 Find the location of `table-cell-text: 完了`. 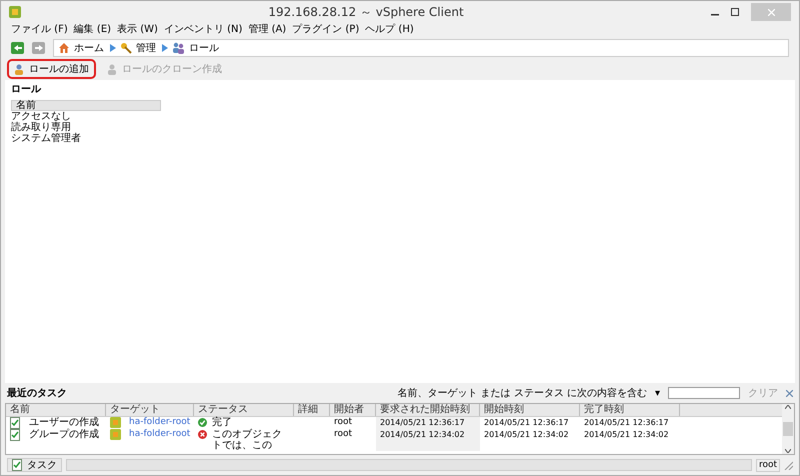

table-cell-text: 完了 is located at coordinates (222, 422).